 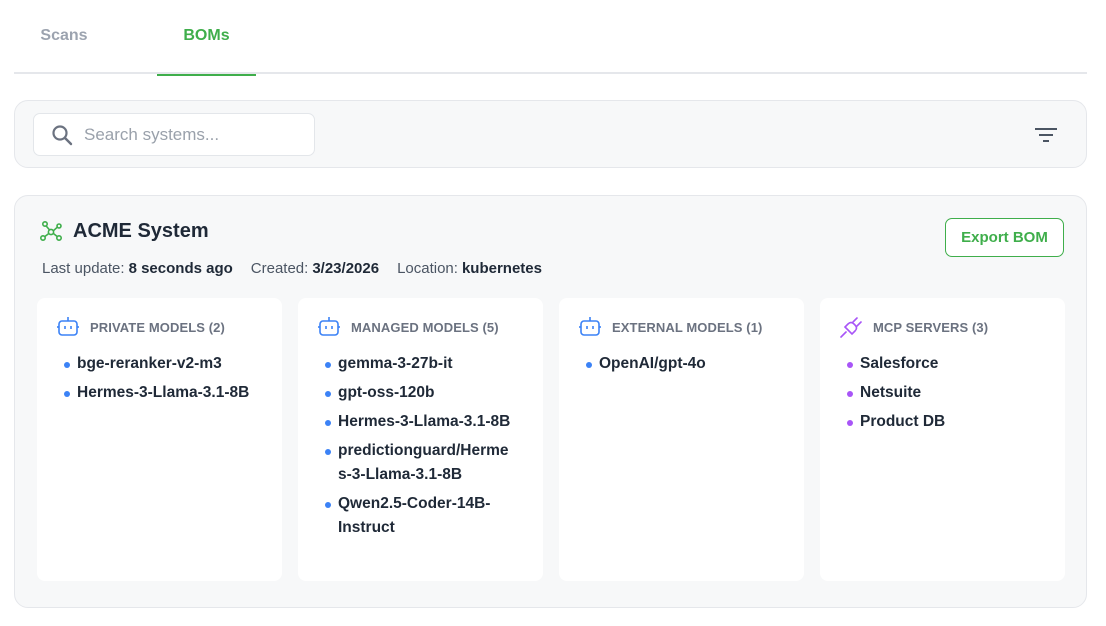 I want to click on list-item: Salesforce, so click(x=942, y=364).